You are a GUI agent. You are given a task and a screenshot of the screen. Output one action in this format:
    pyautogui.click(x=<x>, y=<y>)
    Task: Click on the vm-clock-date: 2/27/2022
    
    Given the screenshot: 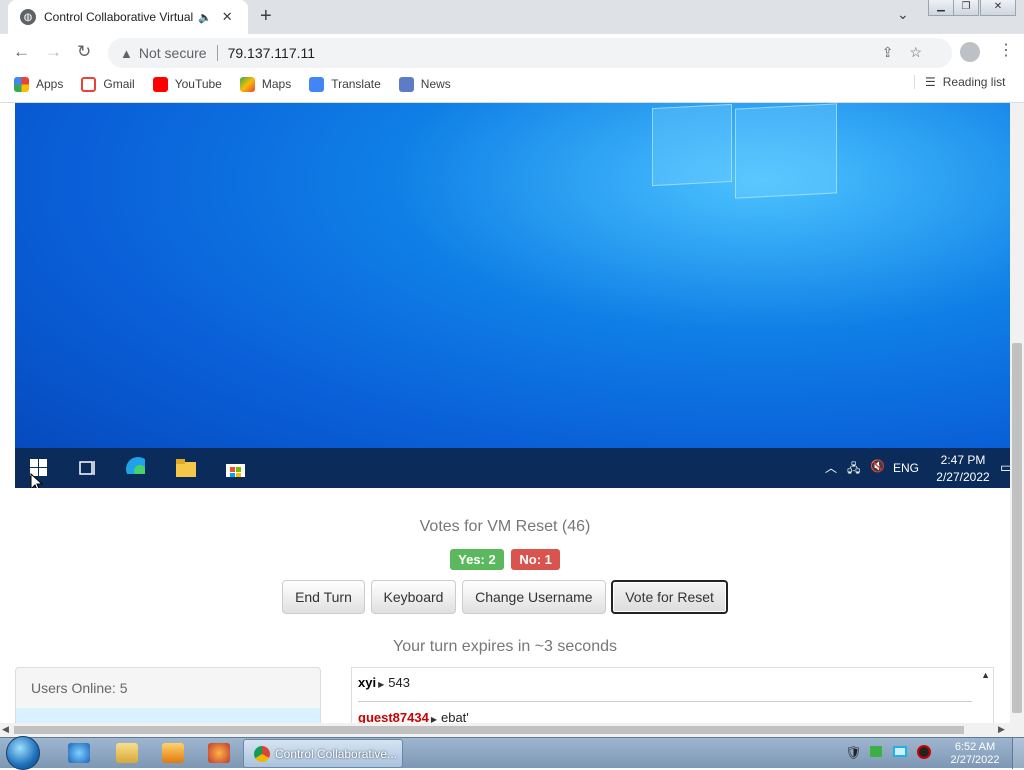 What is the action you would take?
    pyautogui.click(x=963, y=477)
    